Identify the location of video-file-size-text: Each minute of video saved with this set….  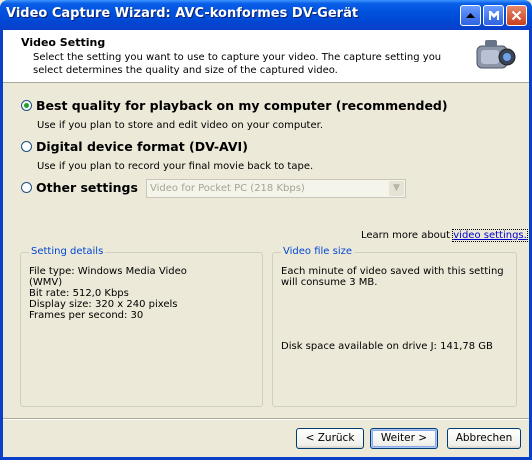
(392, 277).